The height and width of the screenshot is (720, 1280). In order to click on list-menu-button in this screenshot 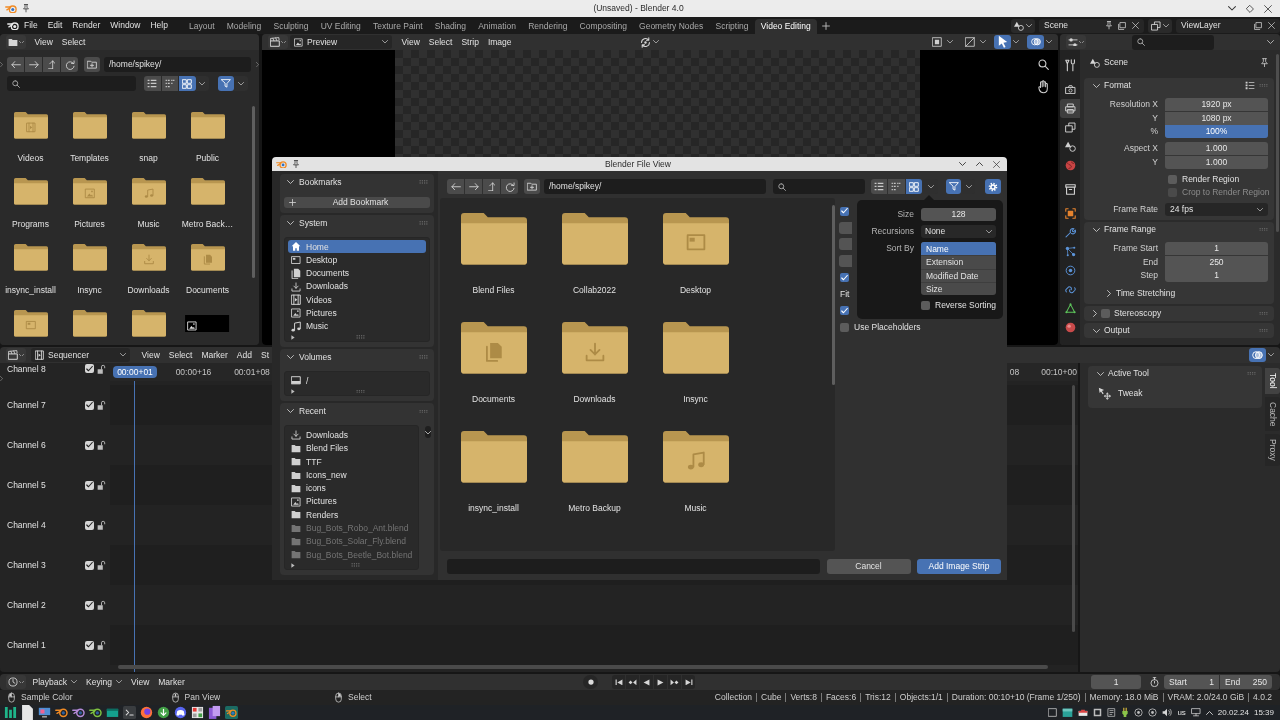, I will do `click(428, 432)`.